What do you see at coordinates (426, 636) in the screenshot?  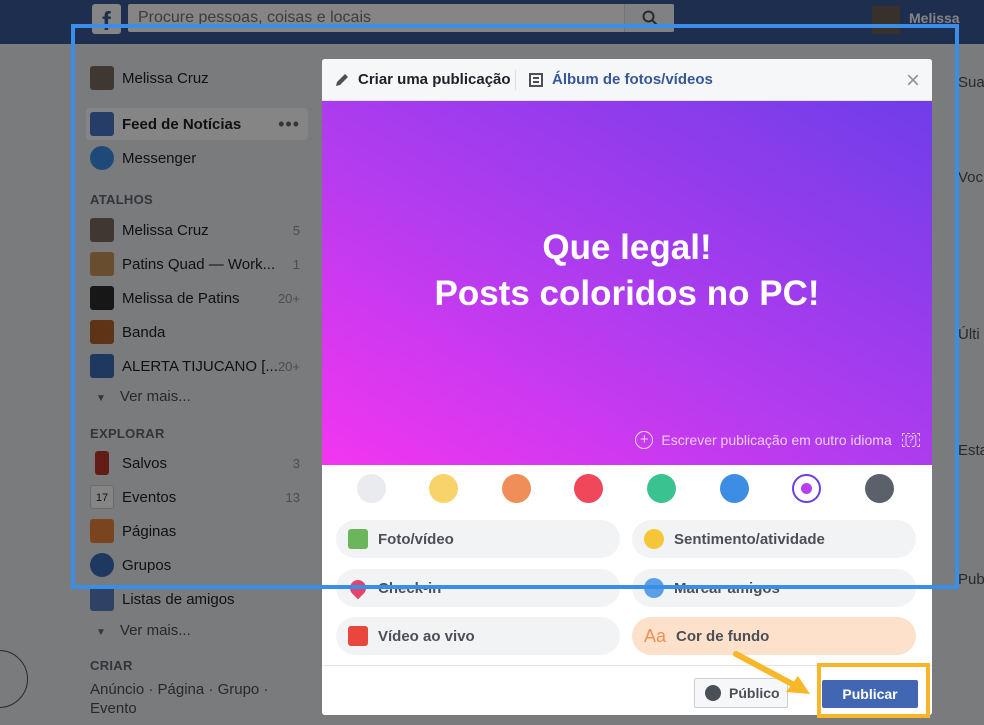 I see `option-label: Vídeo ao vivo` at bounding box center [426, 636].